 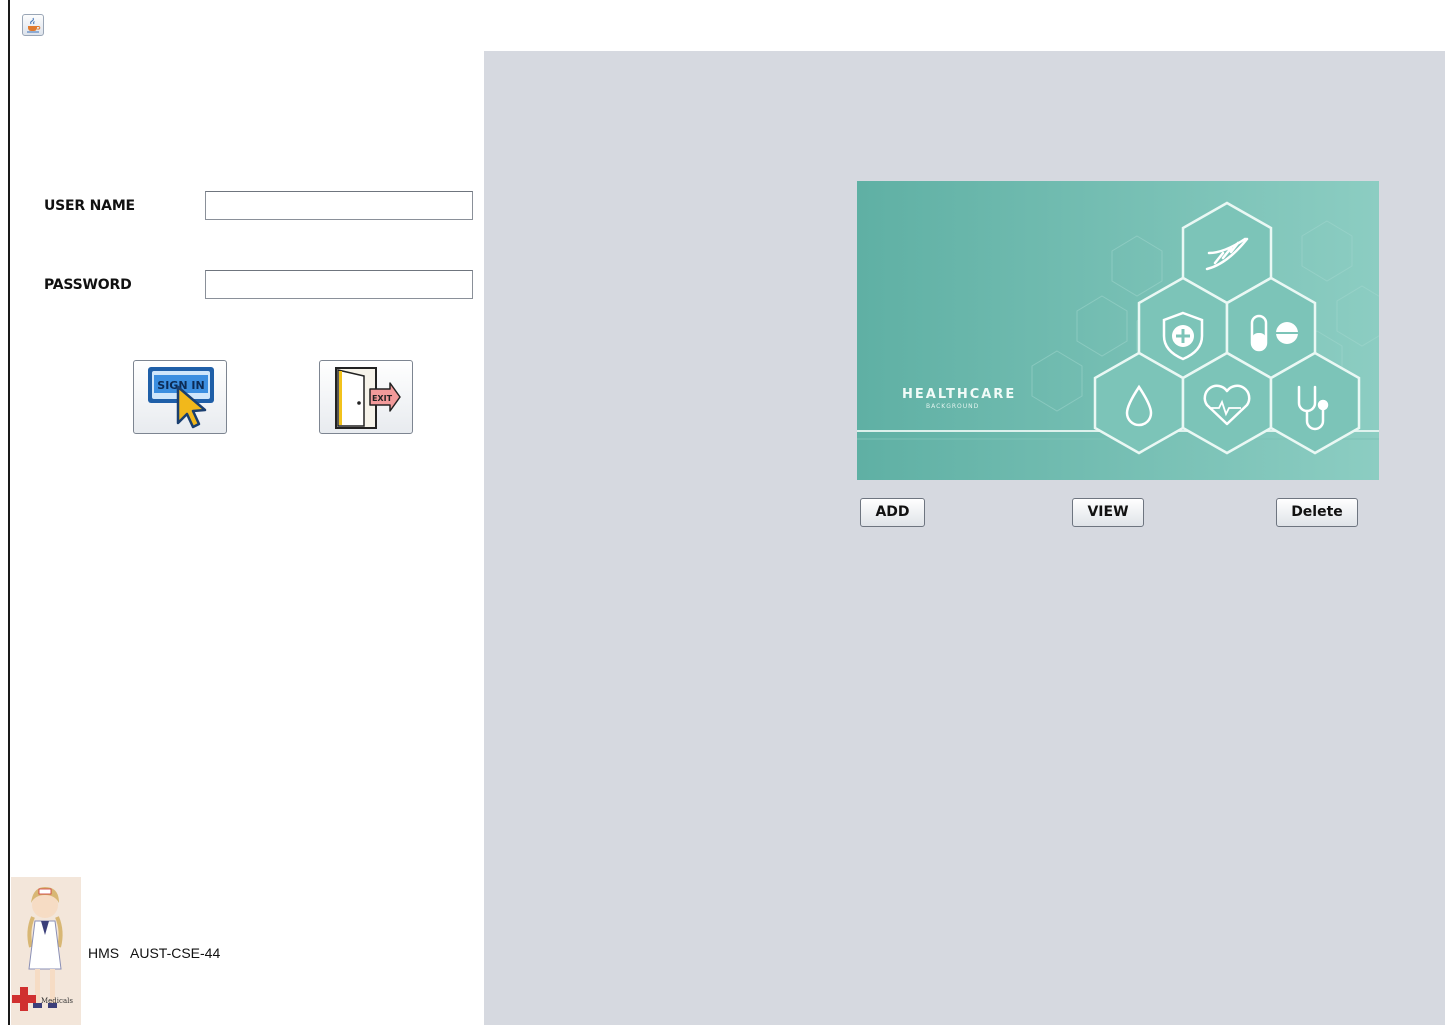 I want to click on nurse-mascot-logo: Medicals, so click(x=46, y=951).